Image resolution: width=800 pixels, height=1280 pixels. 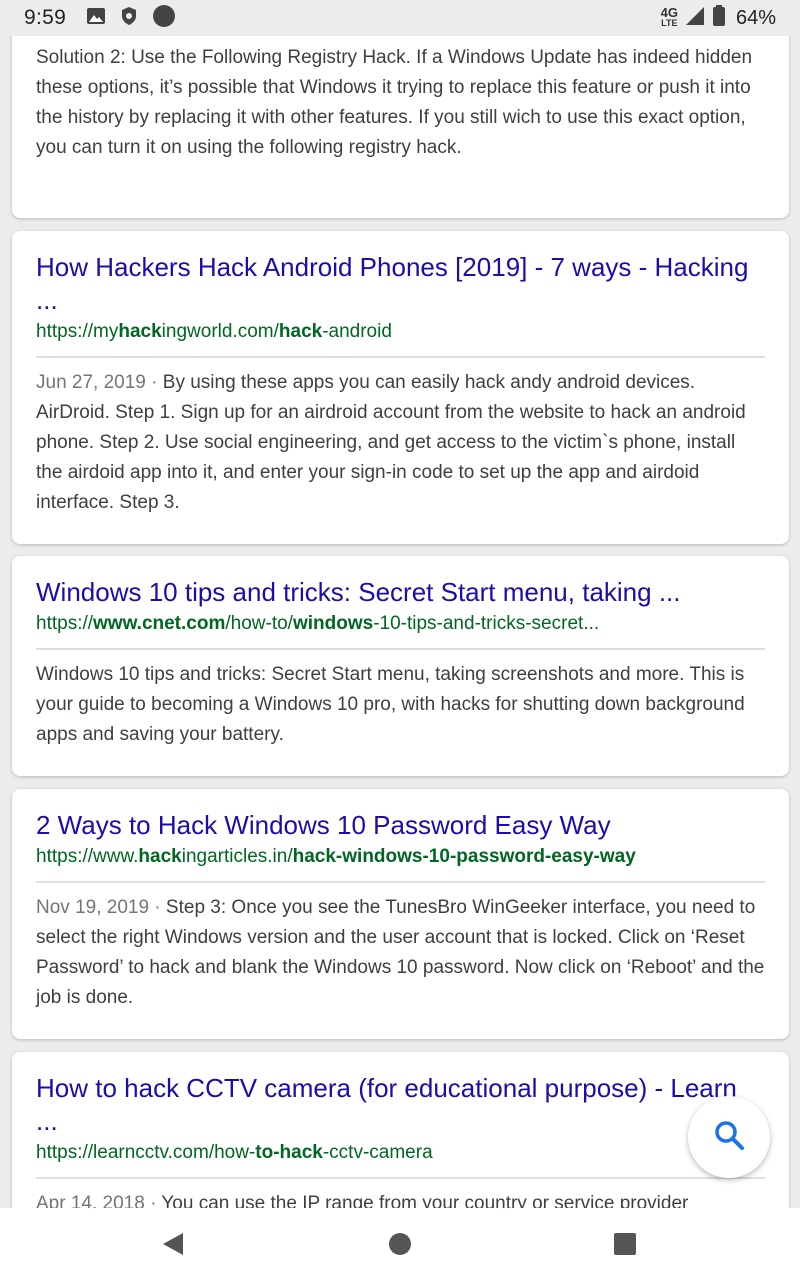 I want to click on url-part: -android, so click(x=357, y=331).